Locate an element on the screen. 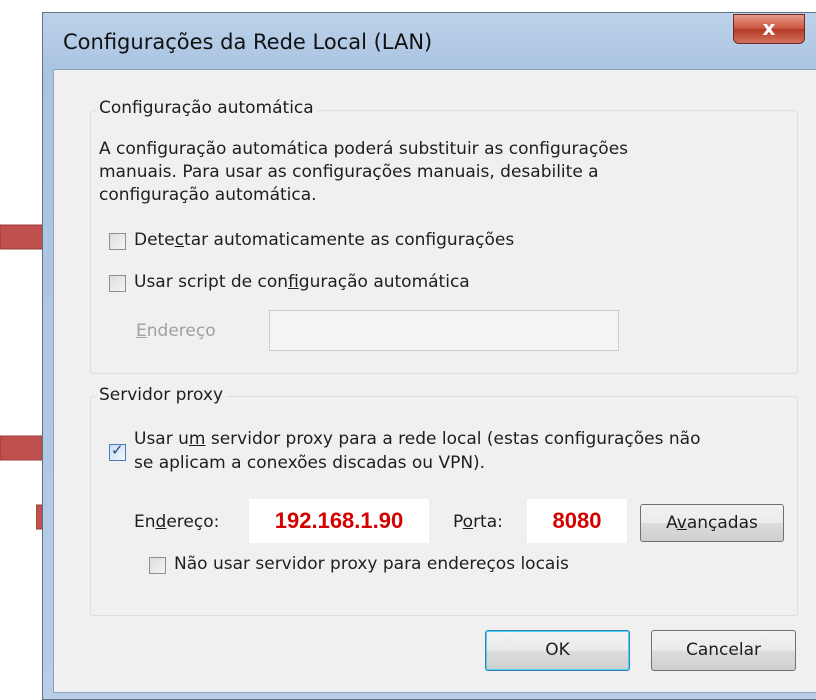 This screenshot has width=816, height=700. ok-button: OK is located at coordinates (557, 650).